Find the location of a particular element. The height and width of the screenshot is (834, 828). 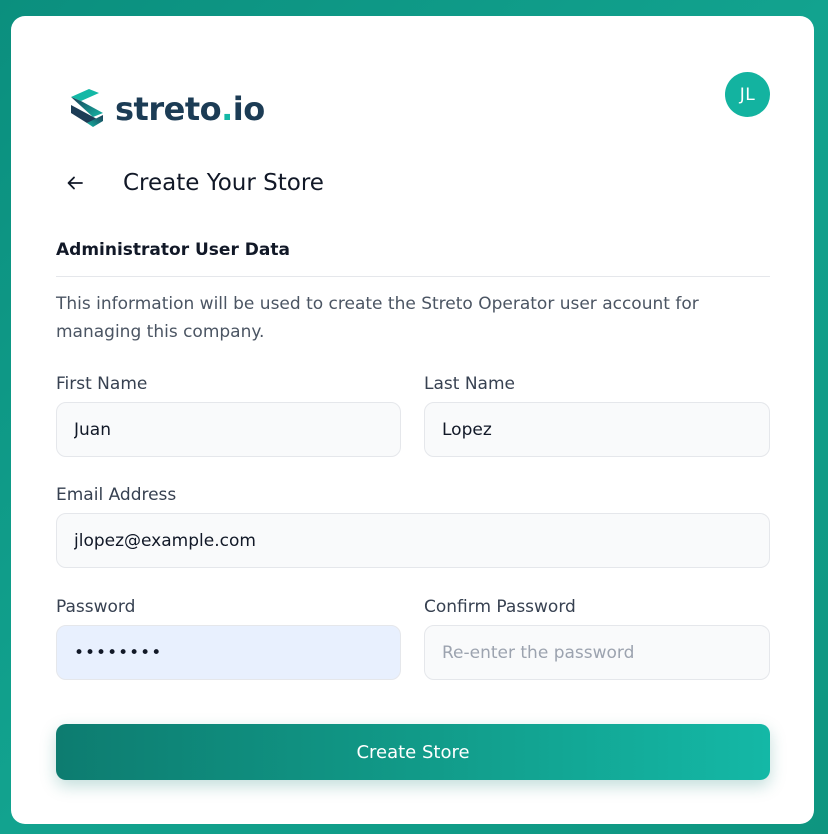

logo-wordmark: streto.io is located at coordinates (190, 109).